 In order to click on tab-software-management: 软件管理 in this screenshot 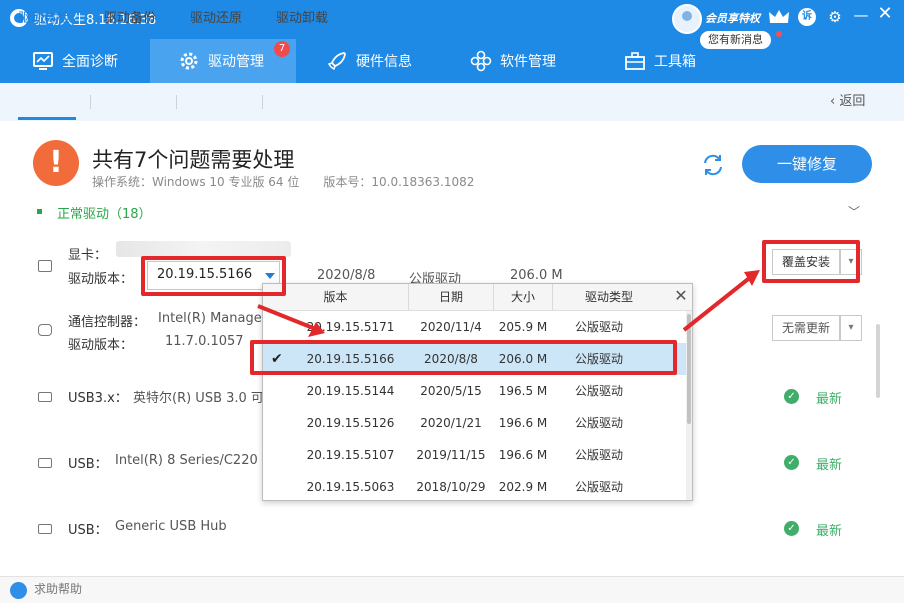, I will do `click(530, 61)`.